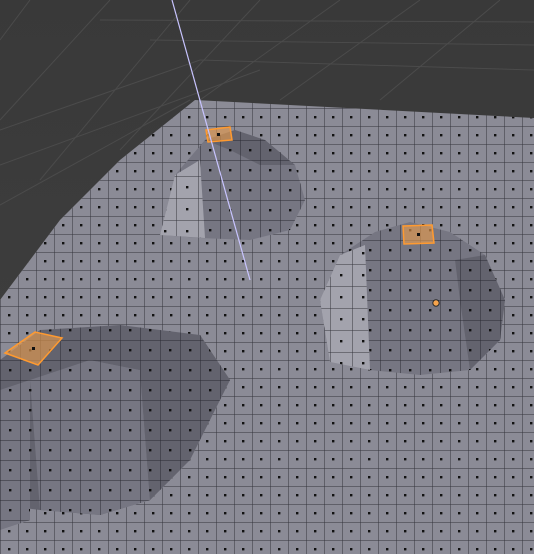  Describe the element at coordinates (15, 455) in the screenshot. I see `mesh-bump-front-left-side` at that location.